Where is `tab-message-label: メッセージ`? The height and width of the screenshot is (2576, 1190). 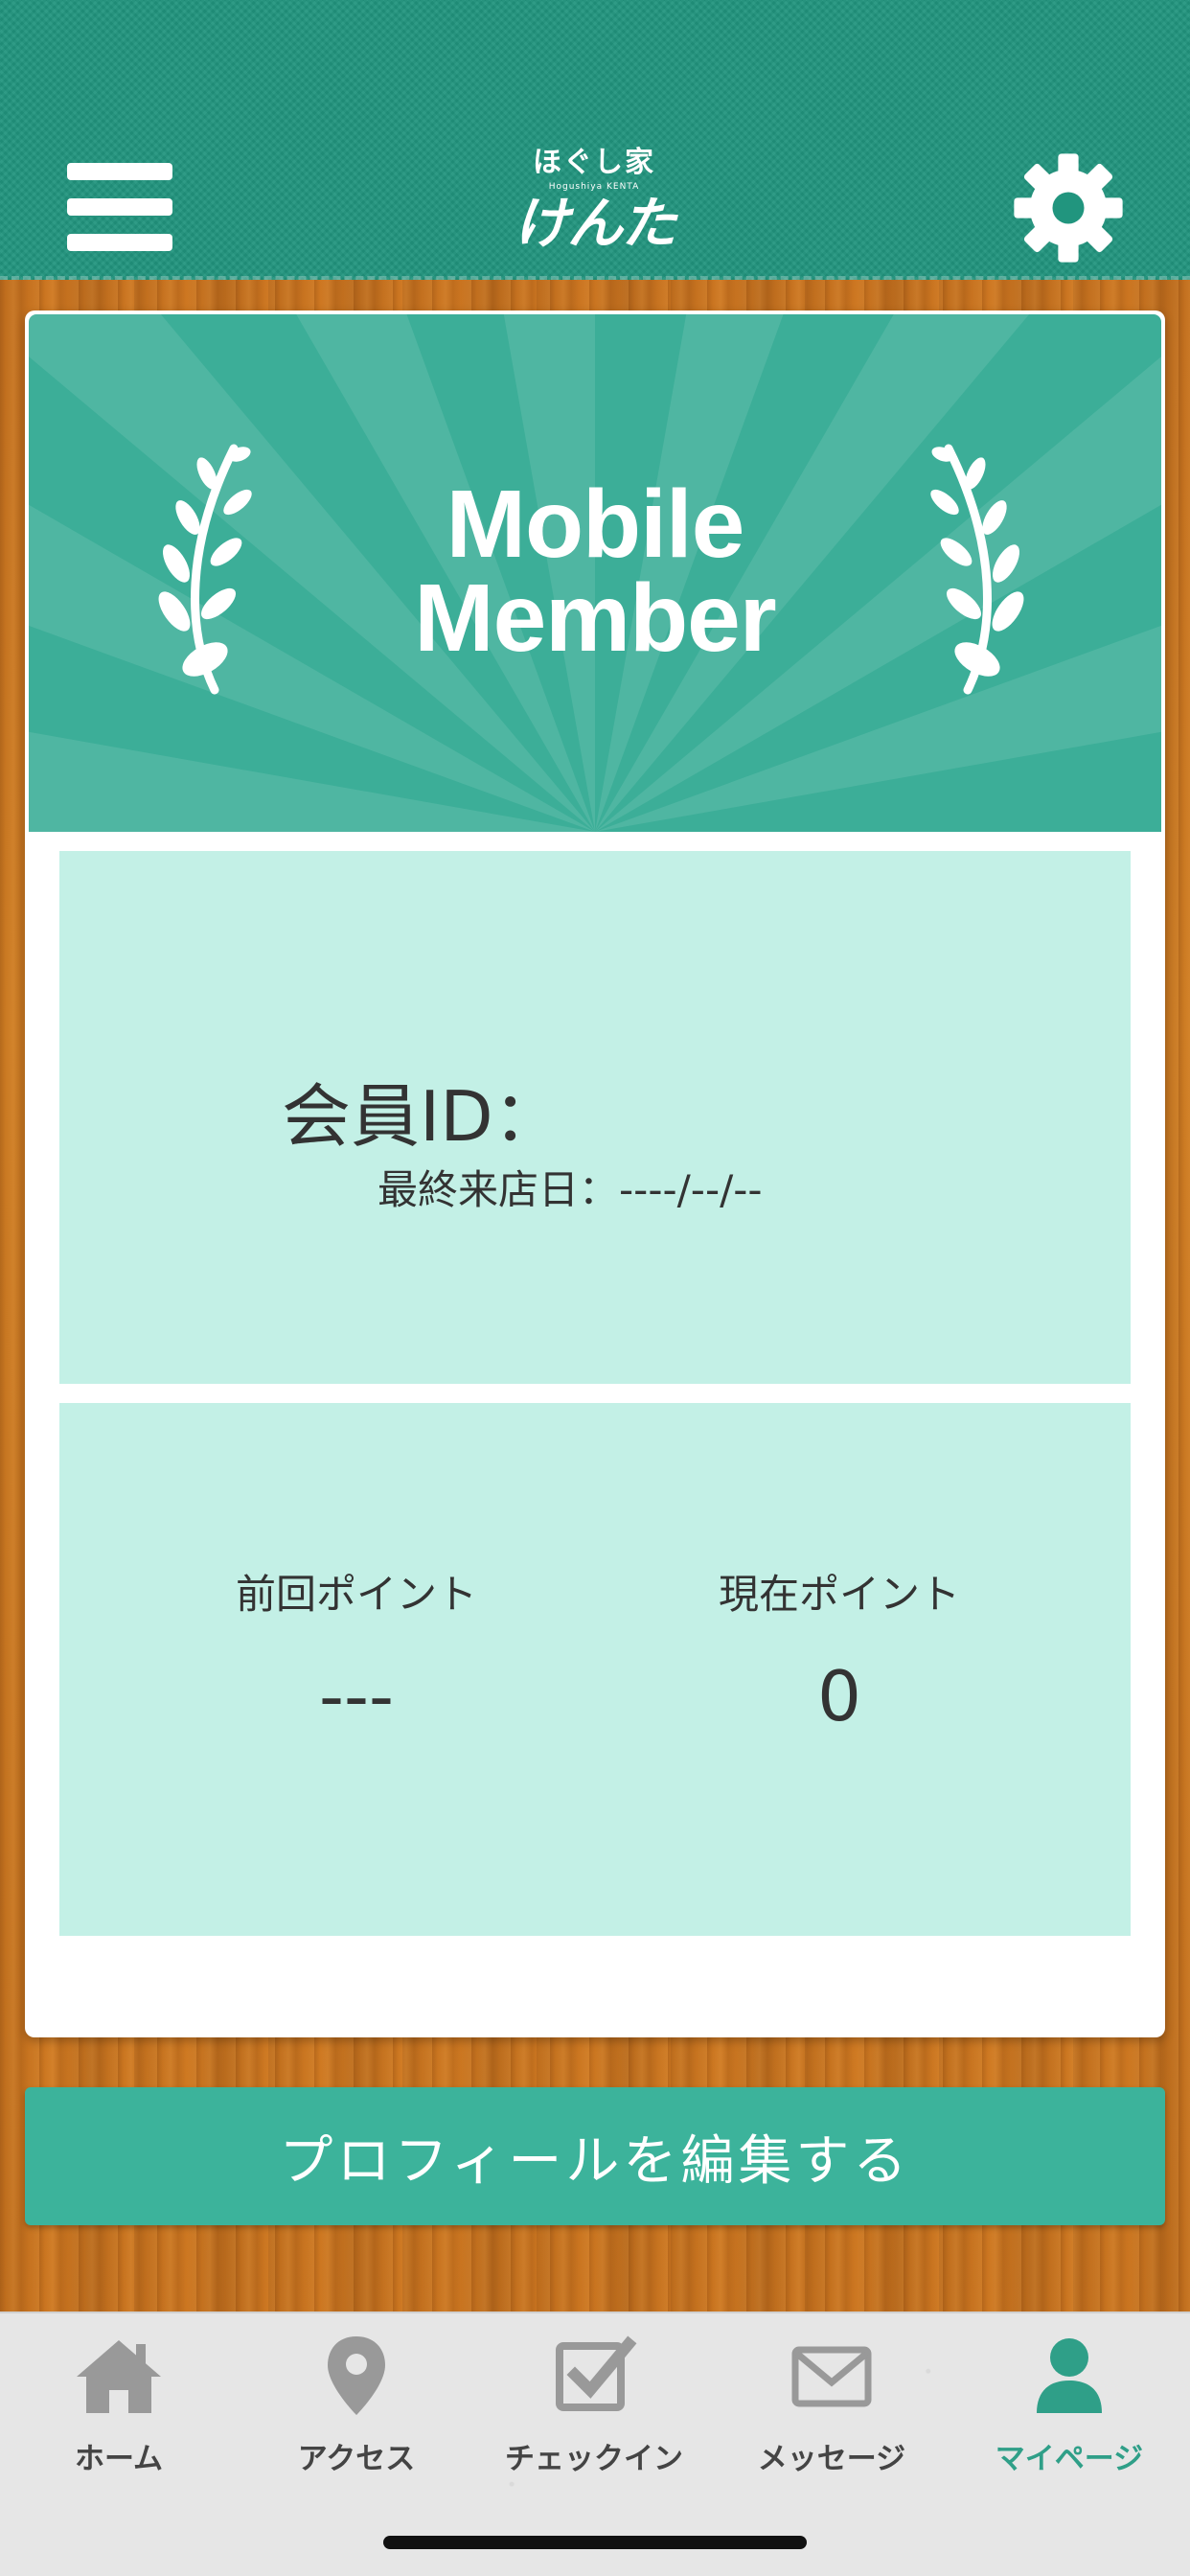
tab-message-label: メッセージ is located at coordinates (832, 2459).